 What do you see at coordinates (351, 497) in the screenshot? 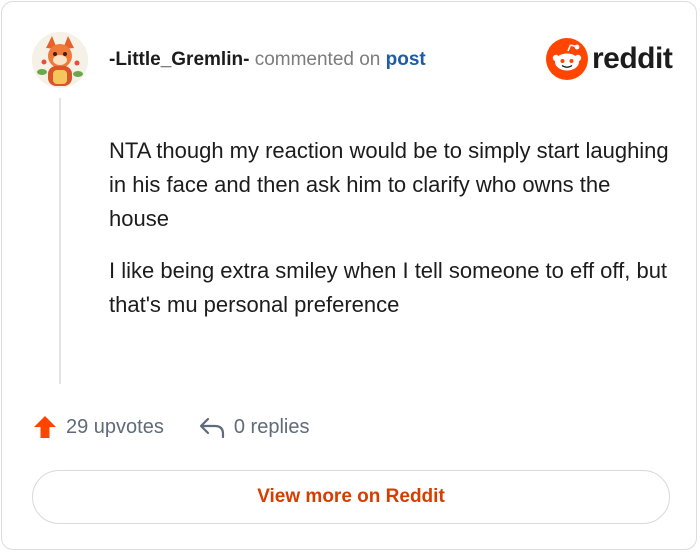
I see `view-more-button: View more on Reddit` at bounding box center [351, 497].